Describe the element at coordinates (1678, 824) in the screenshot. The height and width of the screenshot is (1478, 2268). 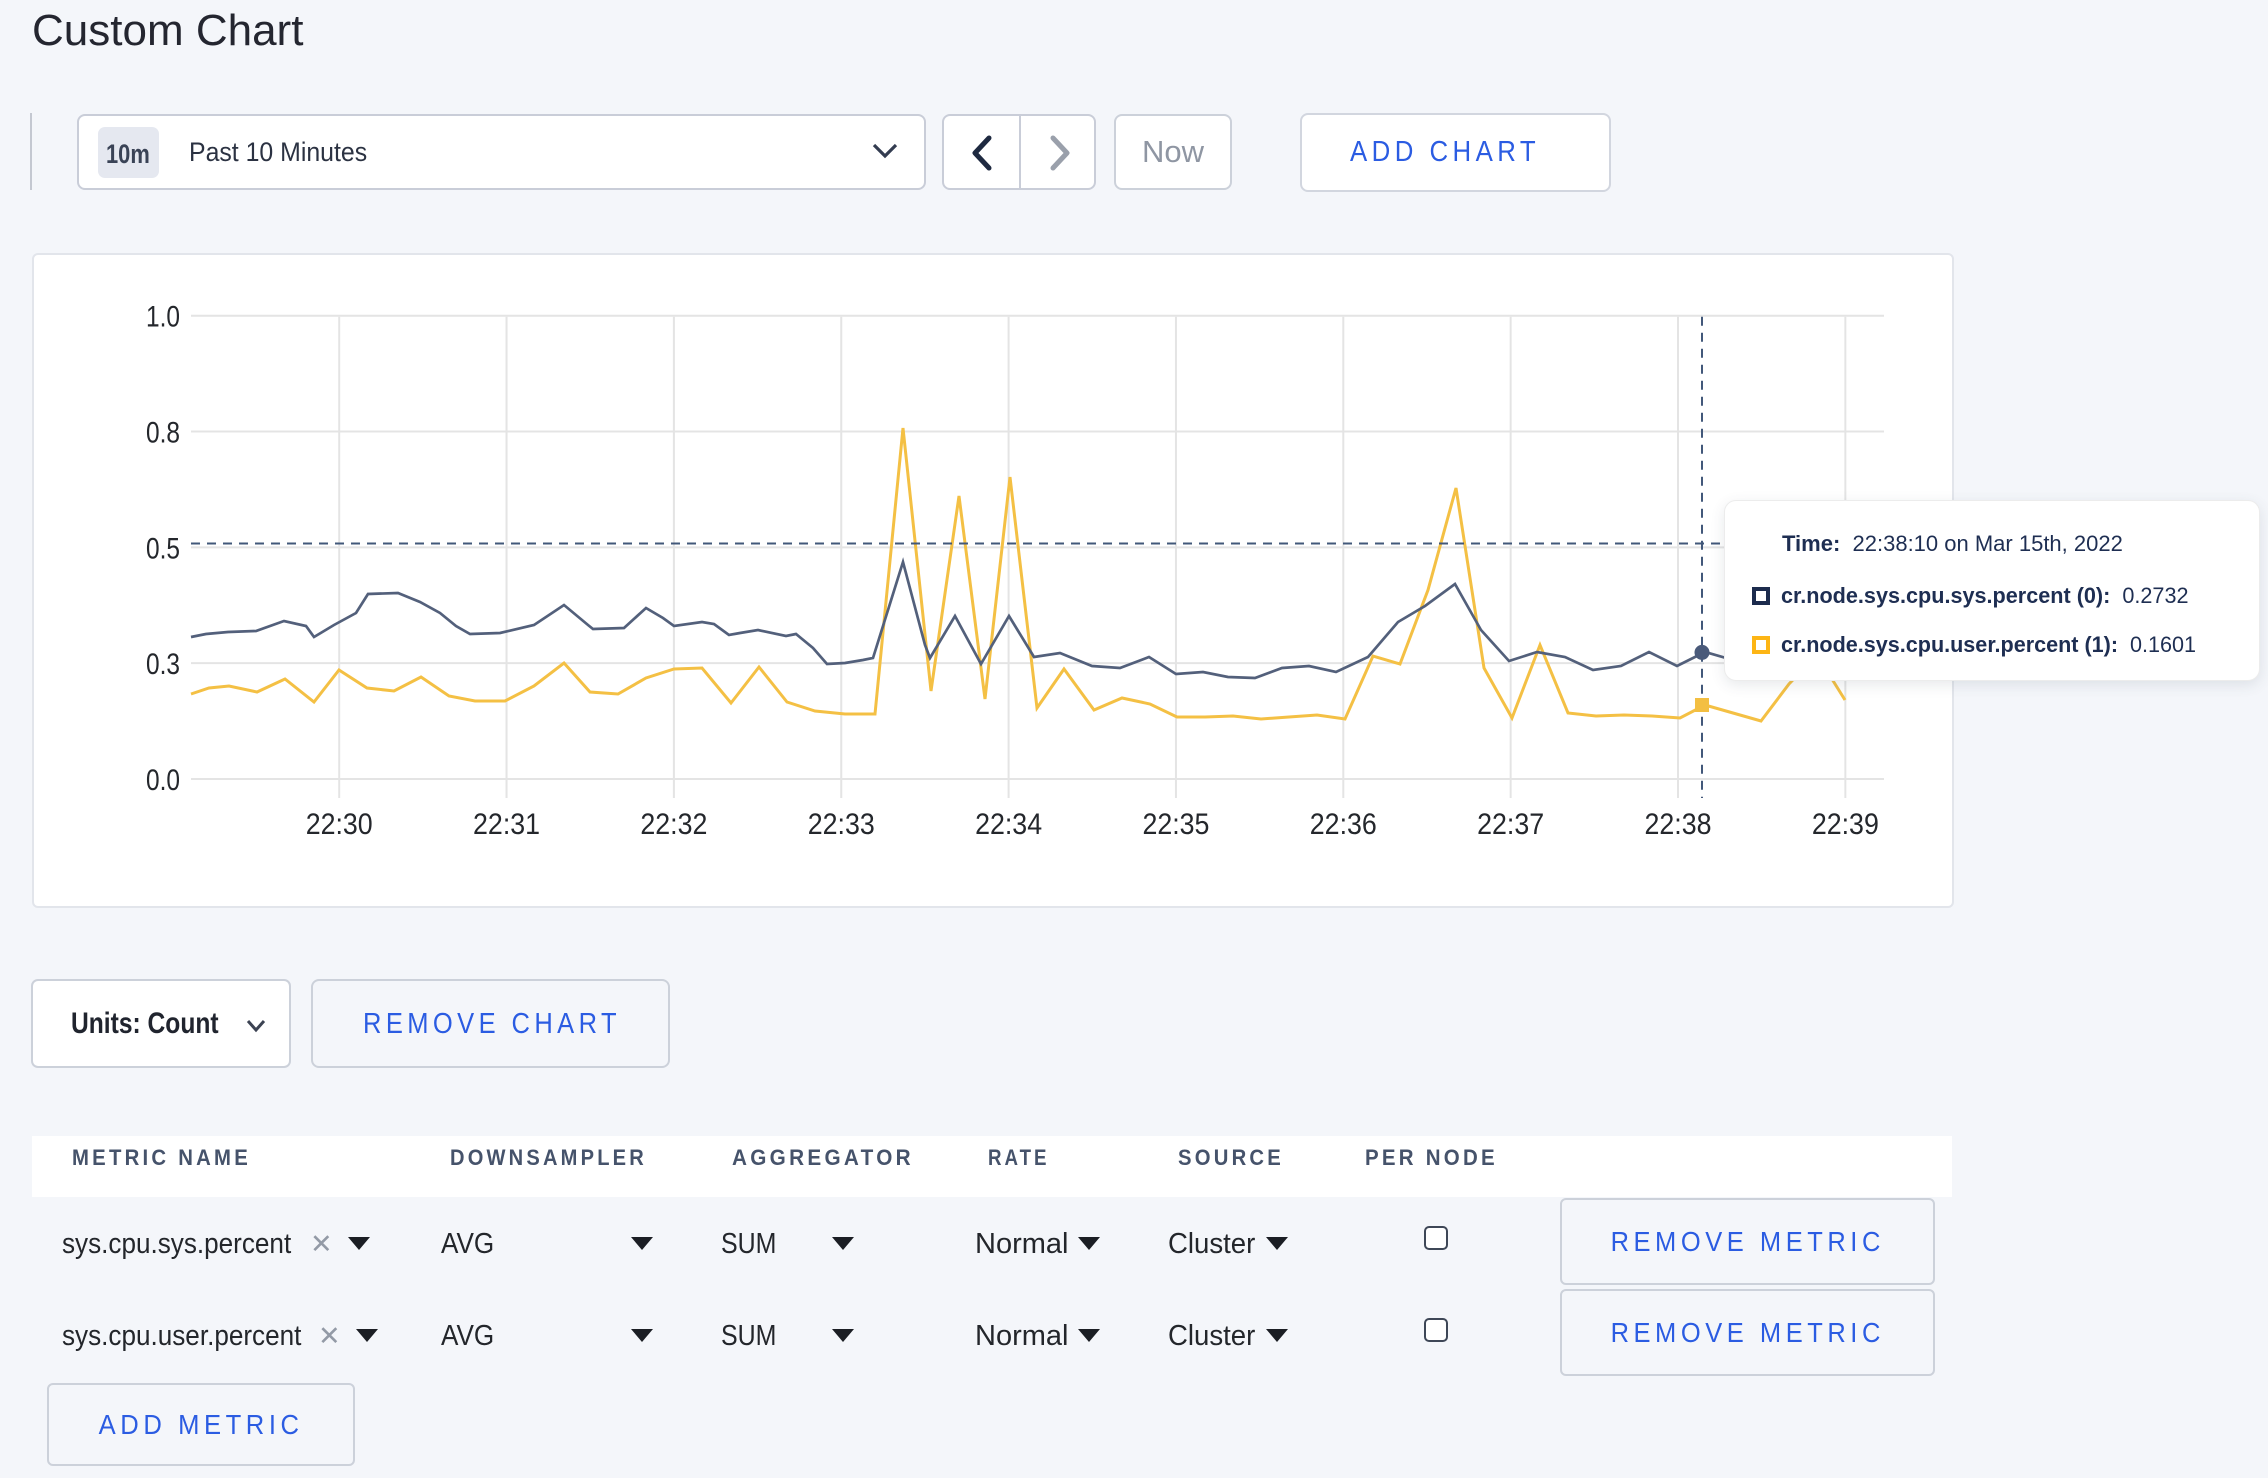
I see `svg-text: 22:38` at that location.